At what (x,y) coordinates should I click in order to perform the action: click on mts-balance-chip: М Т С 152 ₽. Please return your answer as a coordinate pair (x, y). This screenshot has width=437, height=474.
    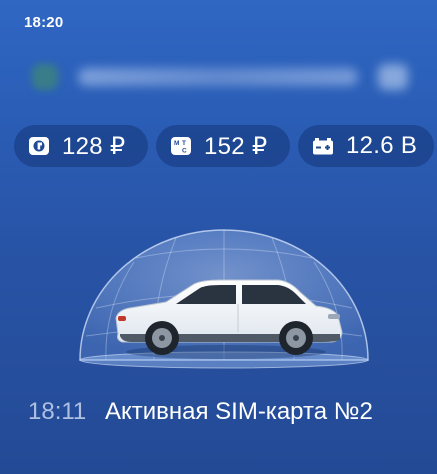
    Looking at the image, I should click on (223, 146).